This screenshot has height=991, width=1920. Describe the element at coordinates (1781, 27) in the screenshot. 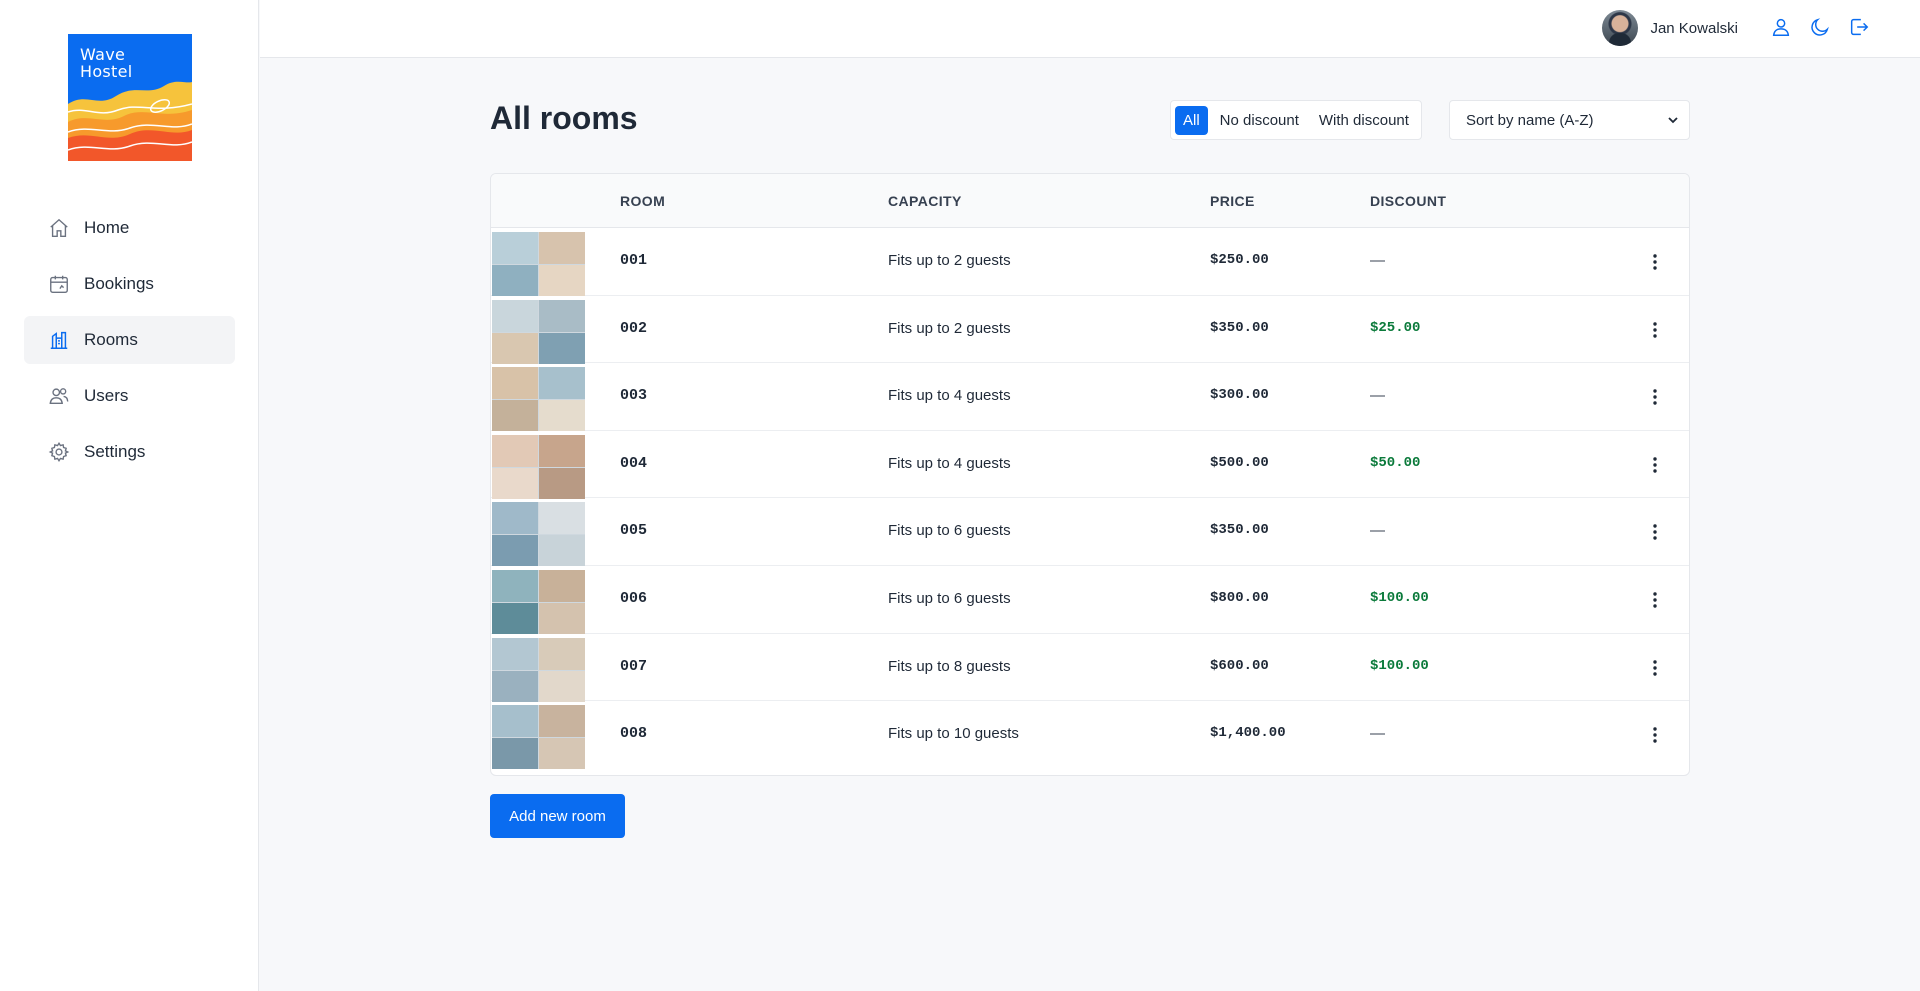

I see `user-icon` at that location.